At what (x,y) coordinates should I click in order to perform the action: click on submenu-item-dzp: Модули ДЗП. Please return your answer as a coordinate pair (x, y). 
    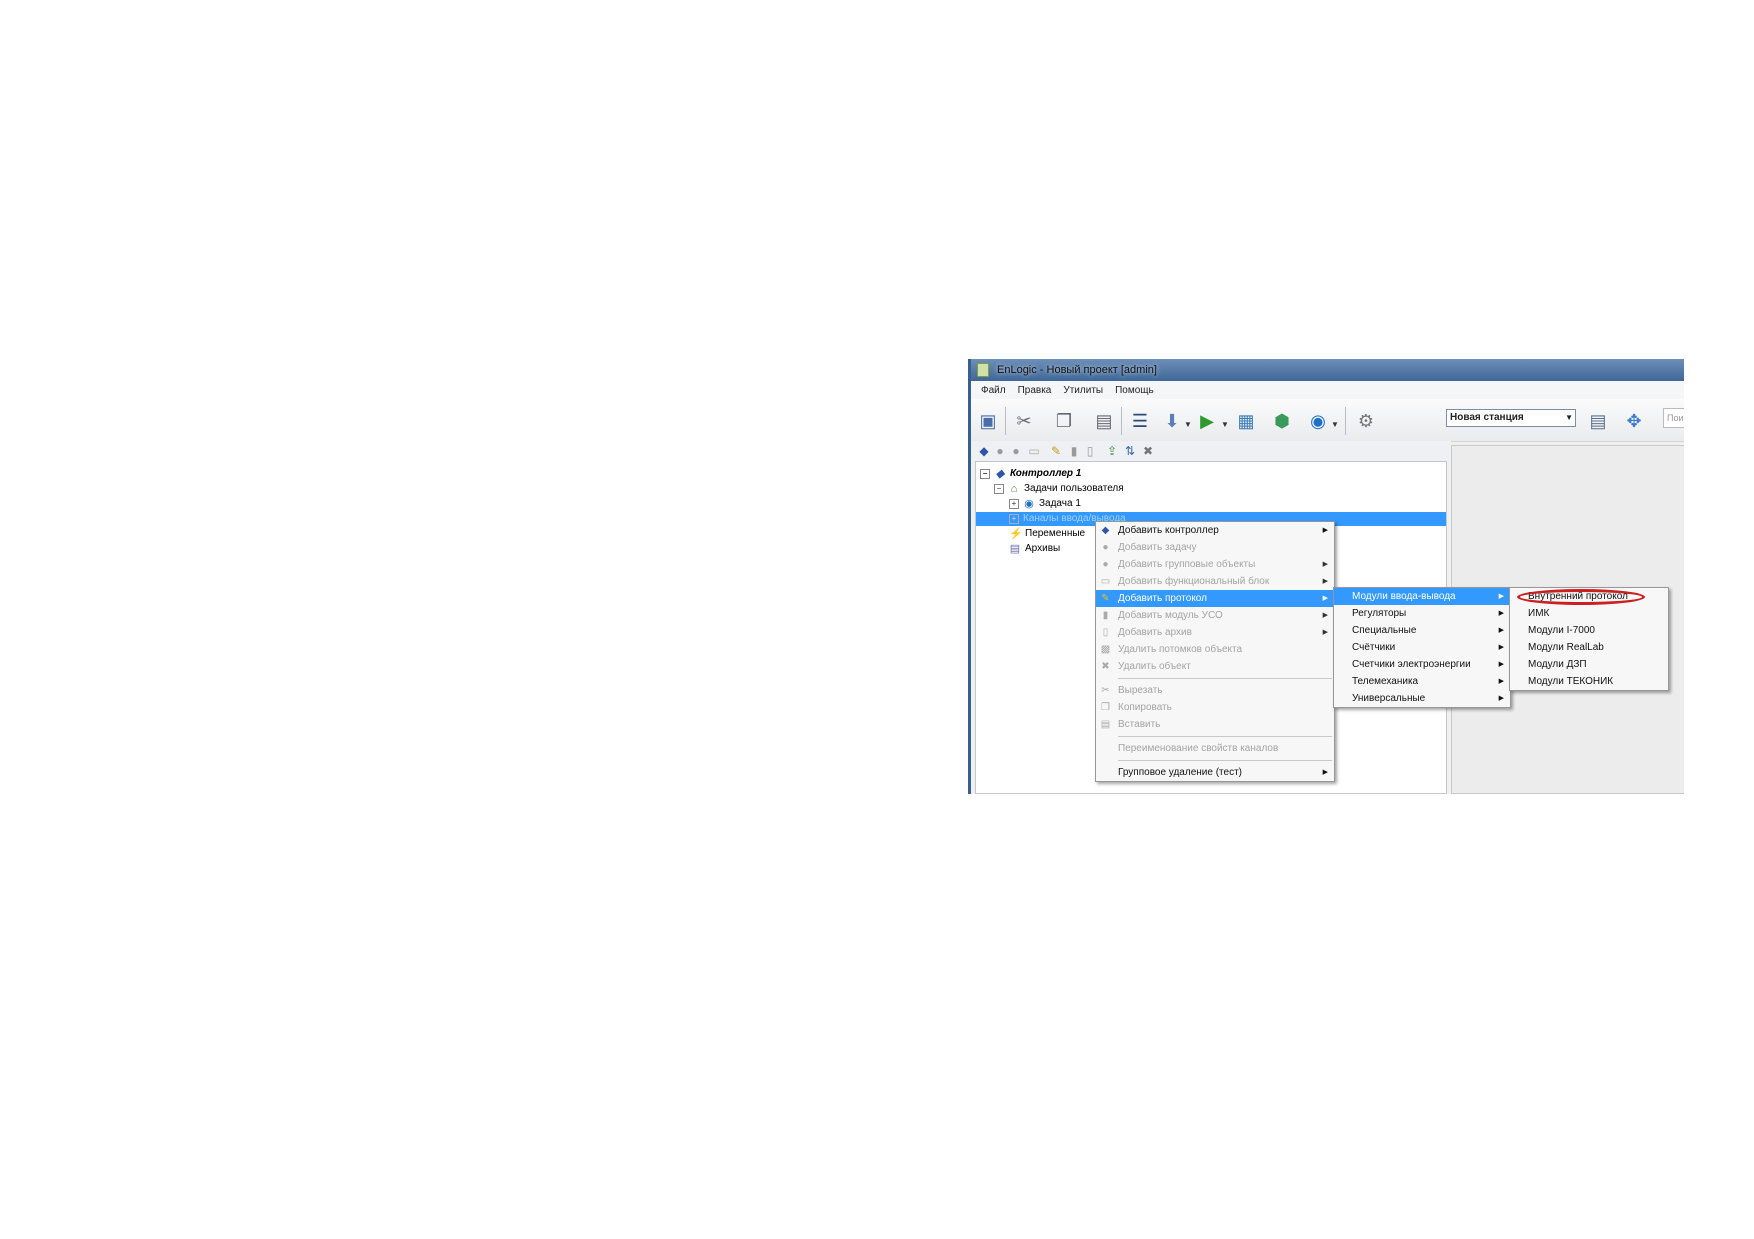
    Looking at the image, I should click on (1589, 664).